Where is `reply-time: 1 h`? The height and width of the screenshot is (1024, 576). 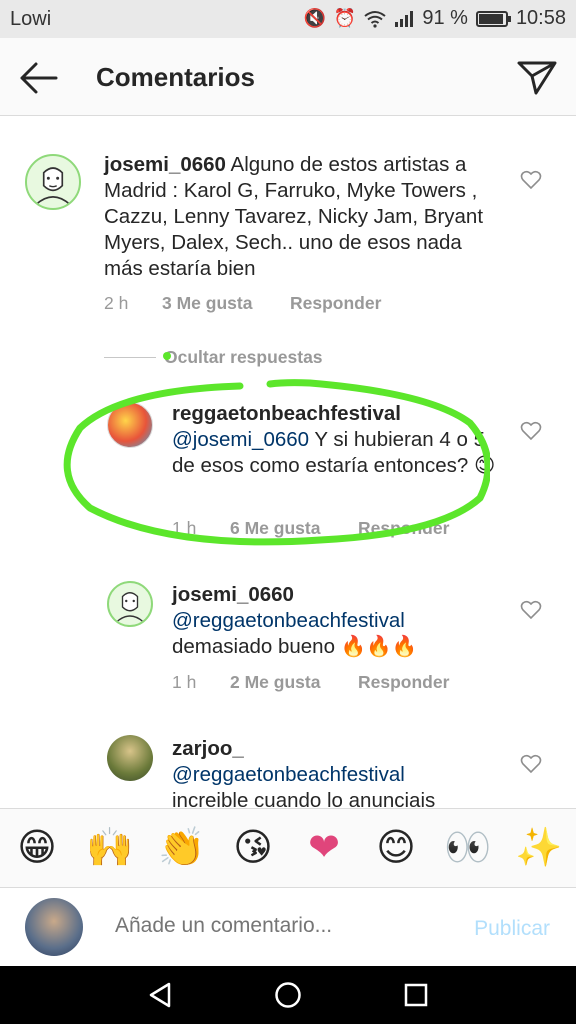 reply-time: 1 h is located at coordinates (184, 682).